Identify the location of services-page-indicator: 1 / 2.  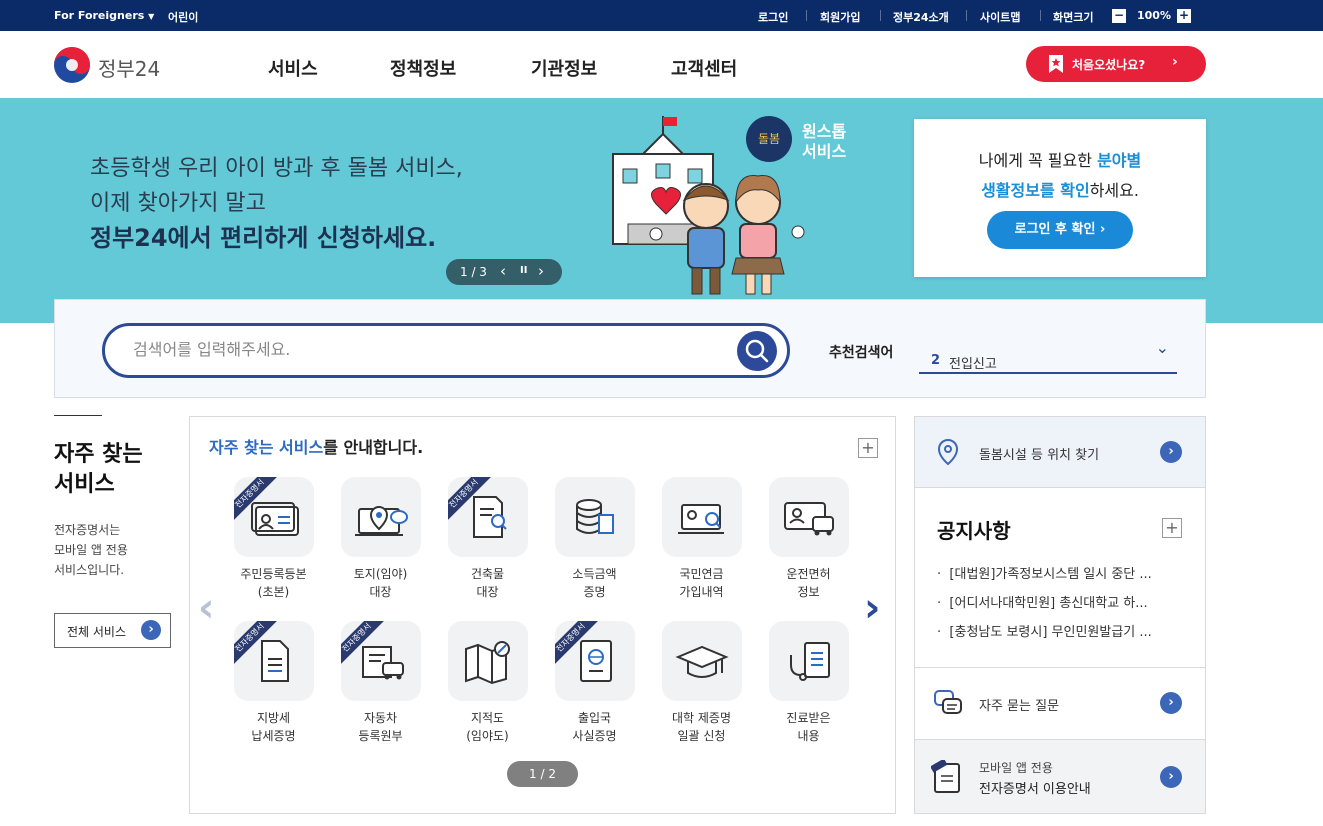
(542, 774).